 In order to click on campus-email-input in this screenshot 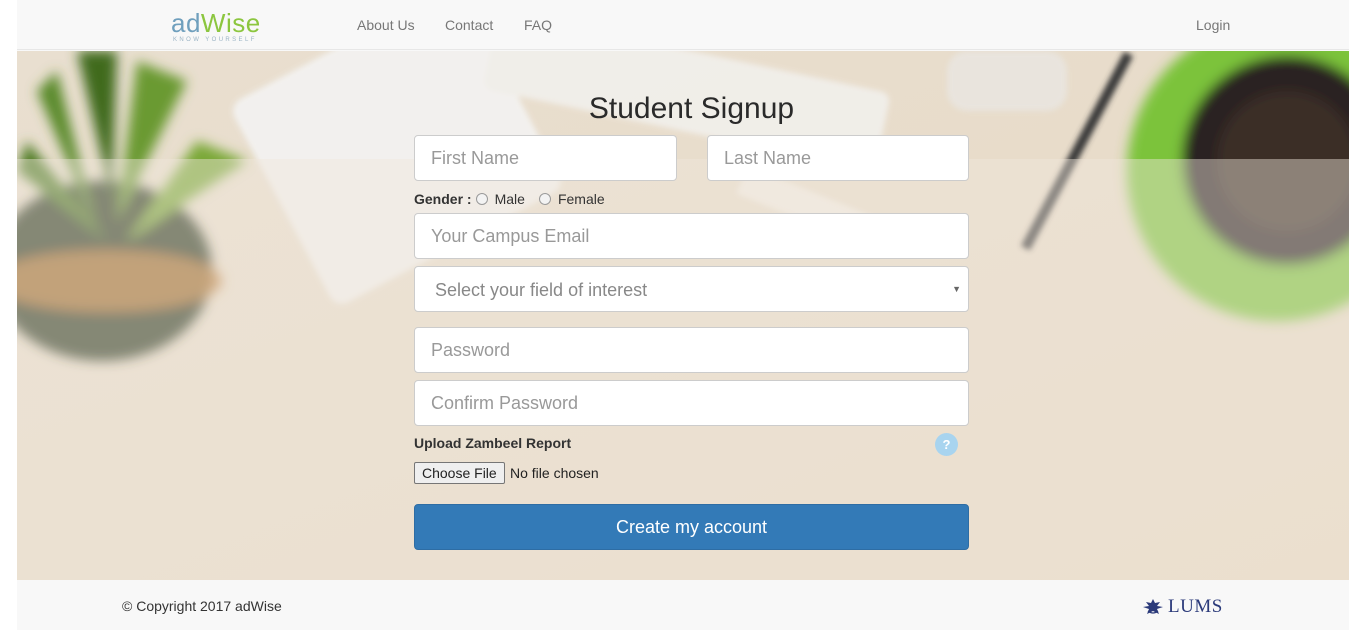, I will do `click(691, 236)`.